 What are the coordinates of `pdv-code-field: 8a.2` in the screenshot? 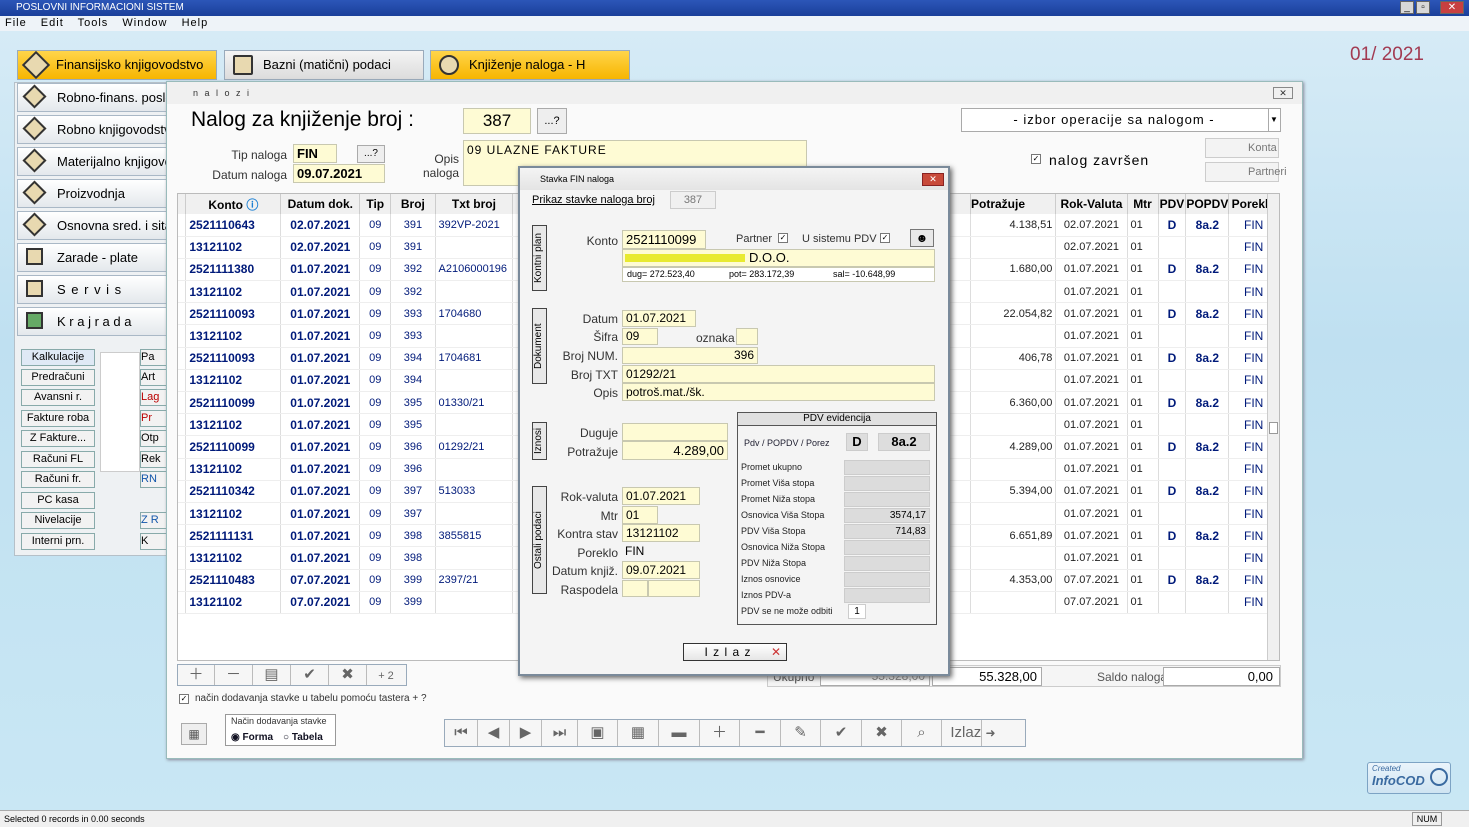 It's located at (904, 442).